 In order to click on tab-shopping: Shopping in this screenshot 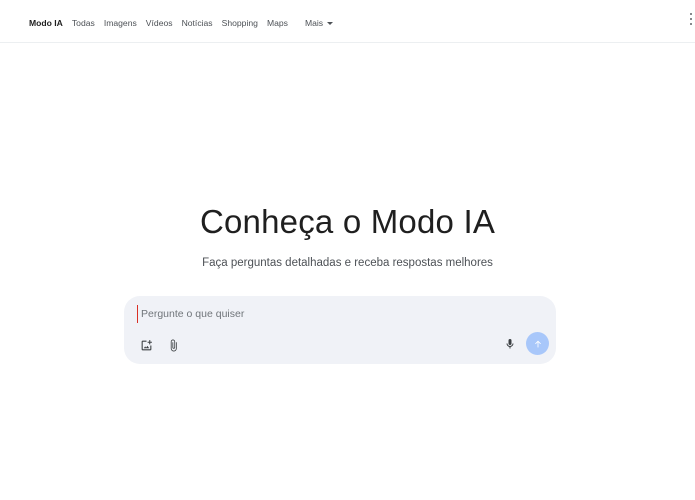, I will do `click(240, 23)`.